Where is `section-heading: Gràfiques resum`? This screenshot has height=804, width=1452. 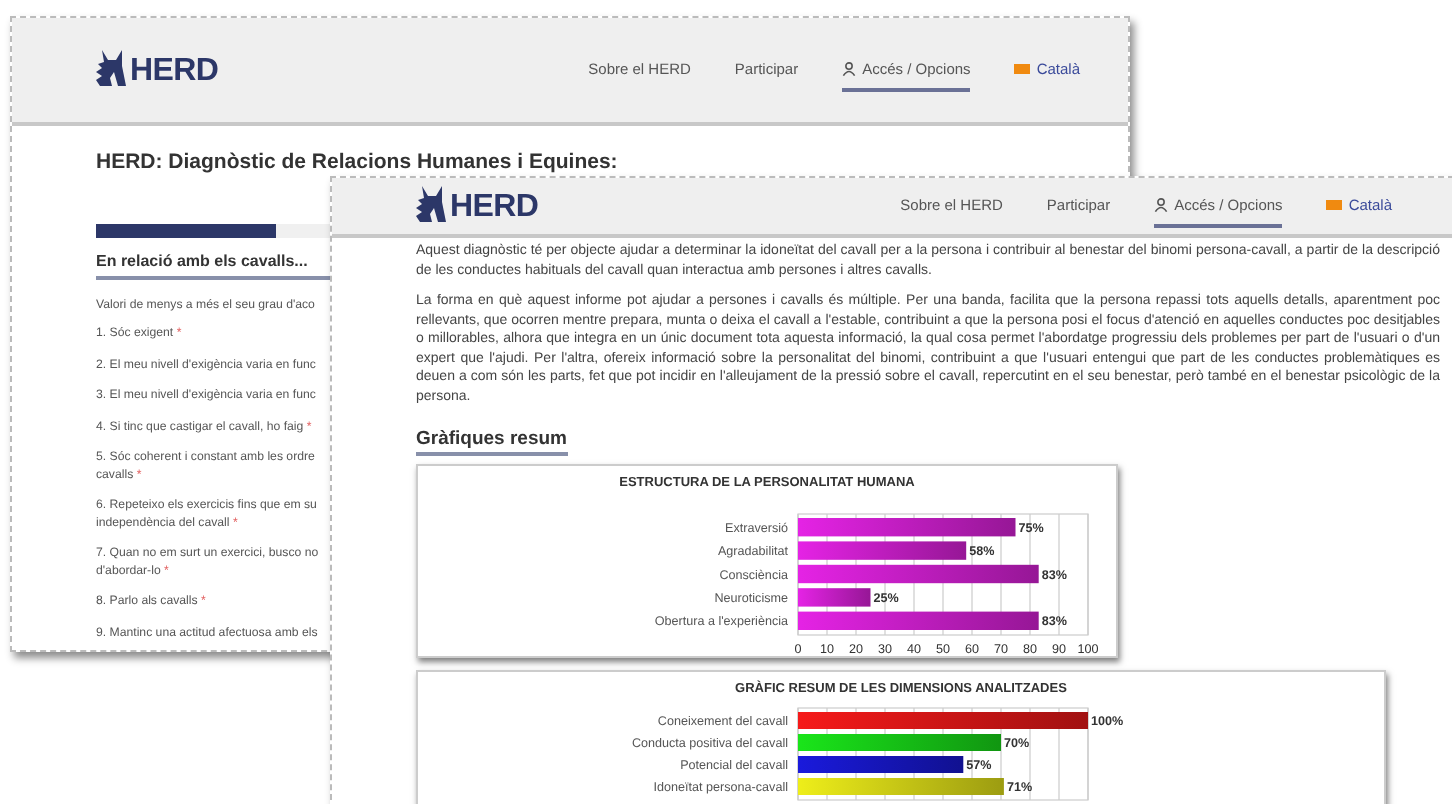
section-heading: Gràfiques resum is located at coordinates (491, 442).